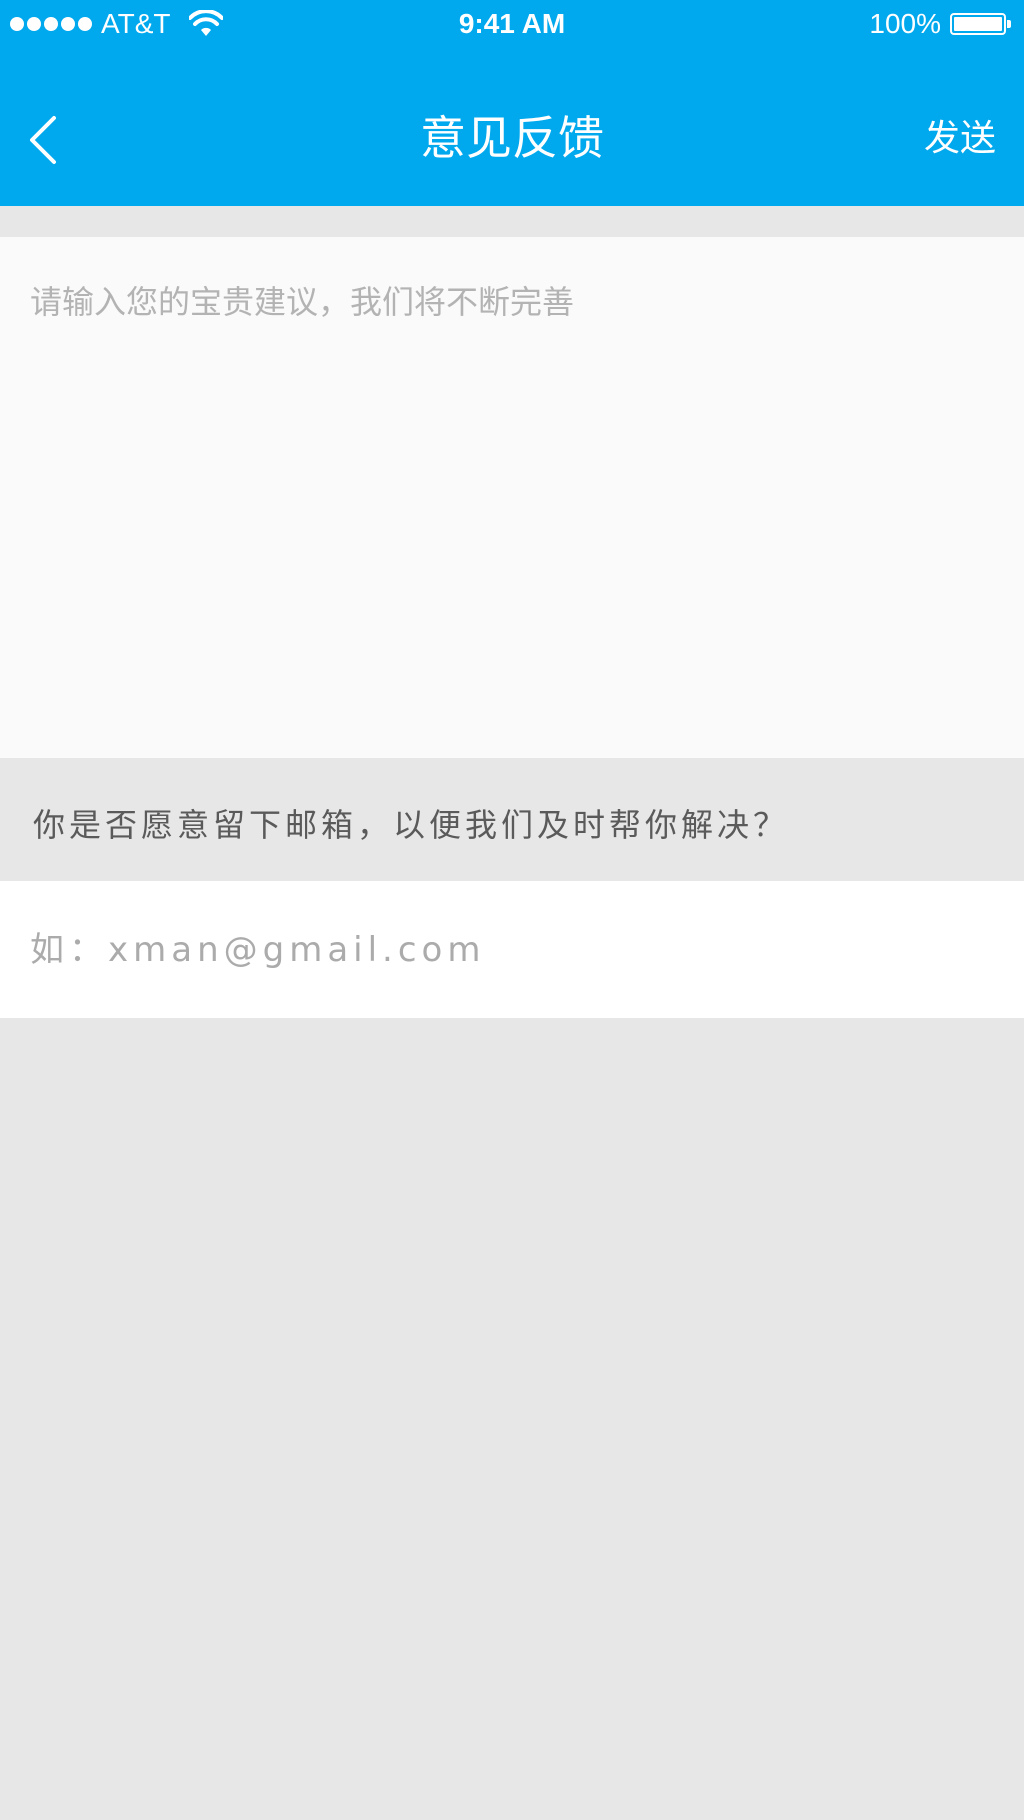 The width and height of the screenshot is (1024, 1820). I want to click on battery-icon, so click(980, 24).